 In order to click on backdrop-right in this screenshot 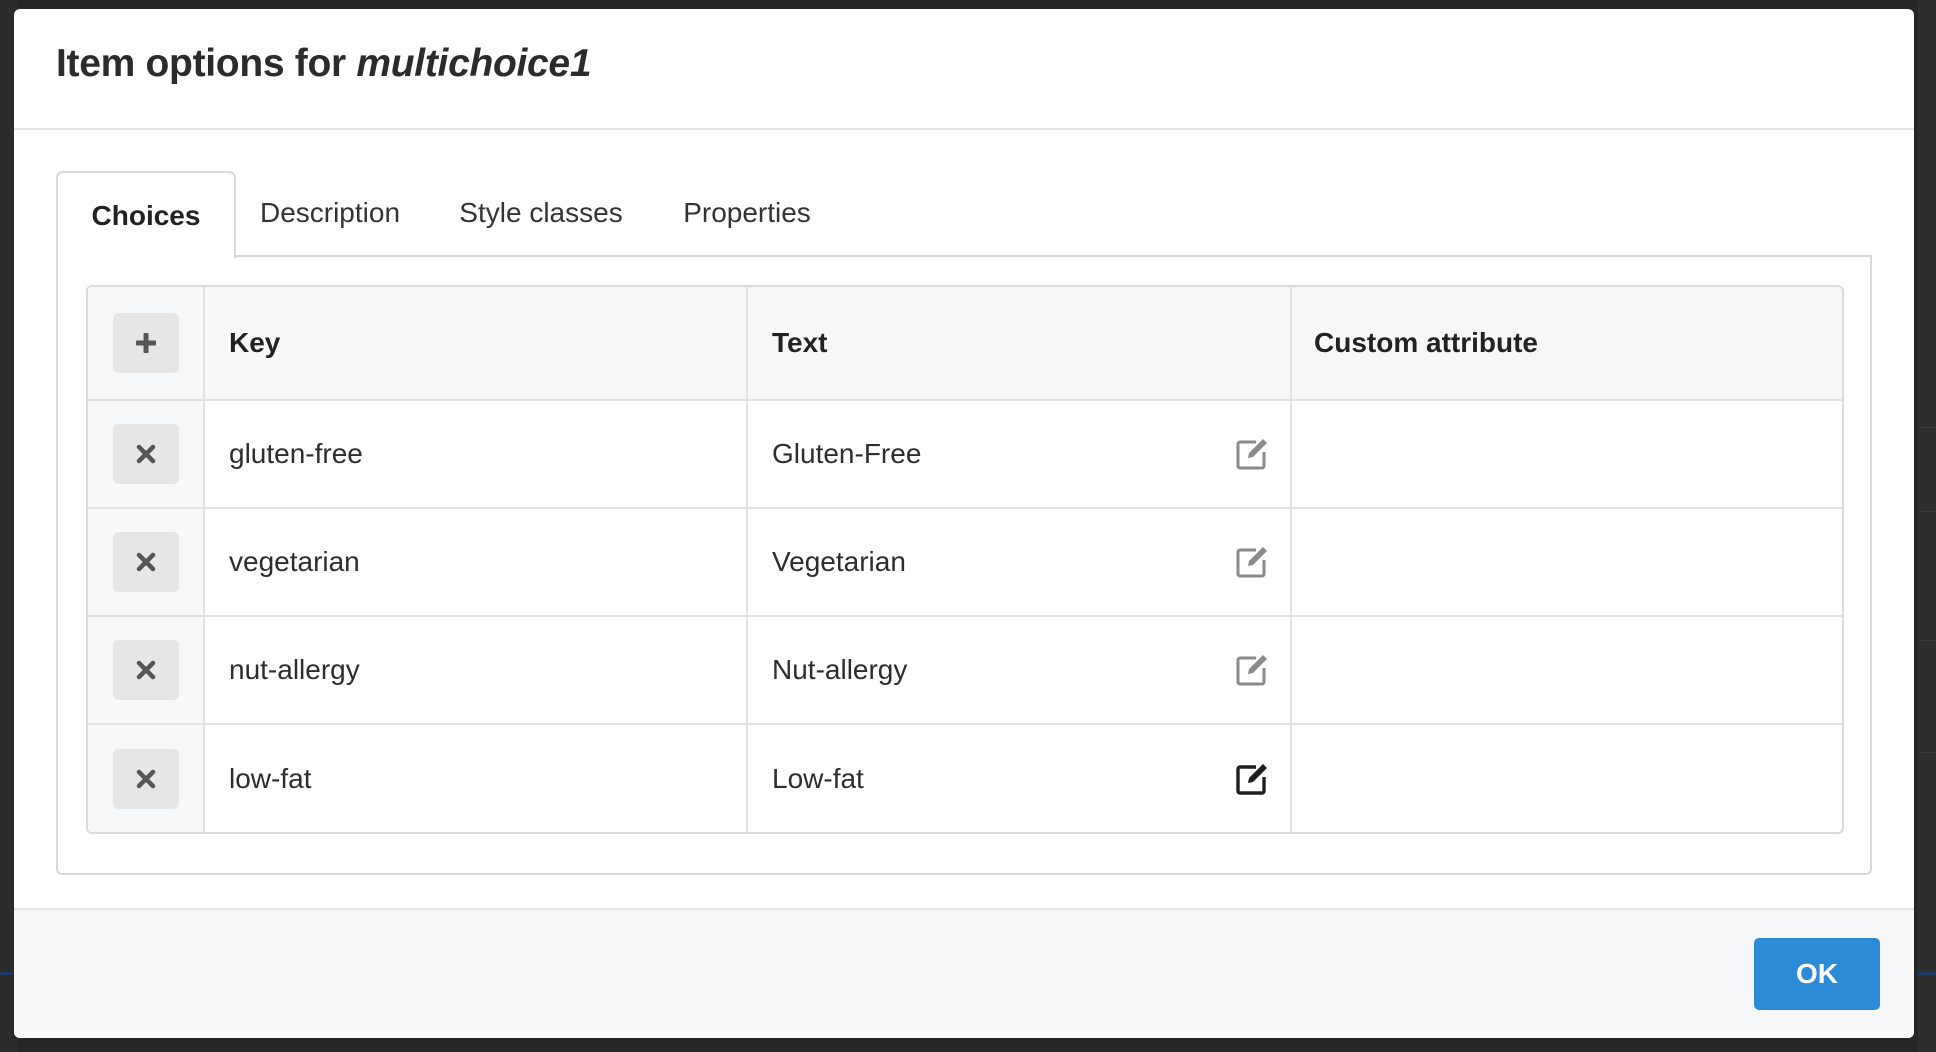, I will do `click(1927, 526)`.